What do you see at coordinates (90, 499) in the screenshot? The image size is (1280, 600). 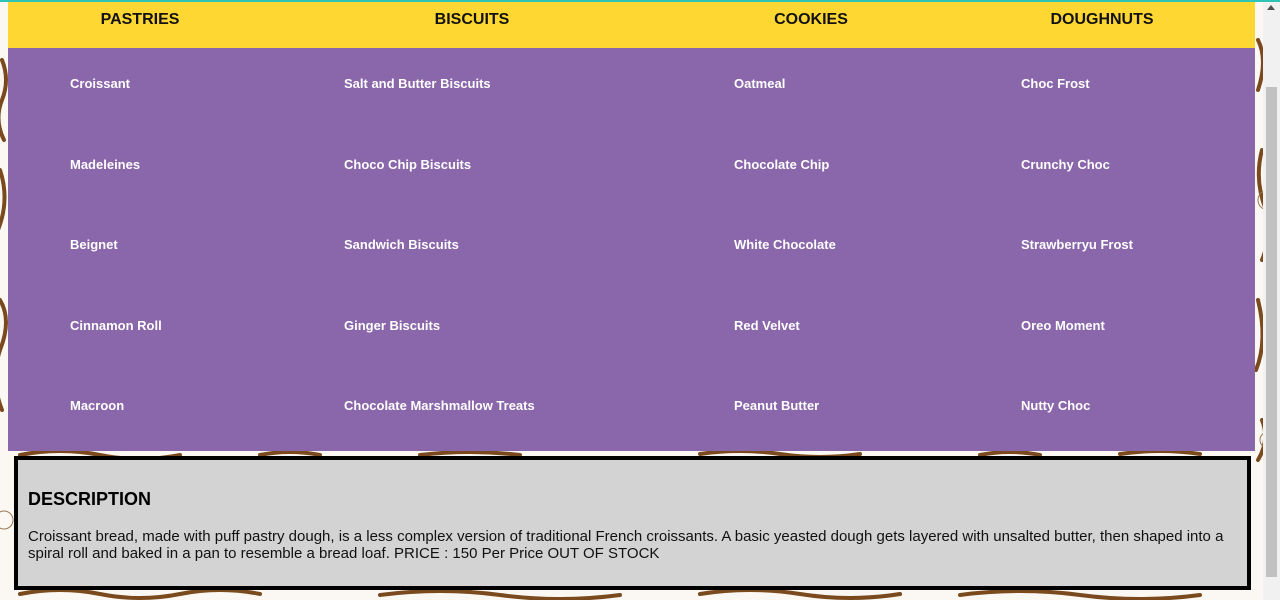 I see `description-title: DESCRIPTION` at bounding box center [90, 499].